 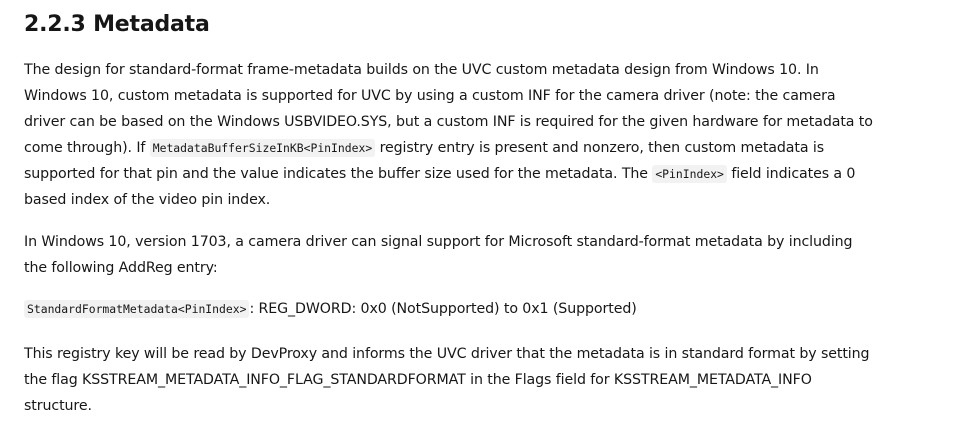 I want to click on inline-code-pin-index: <PinIndex>, so click(x=689, y=174).